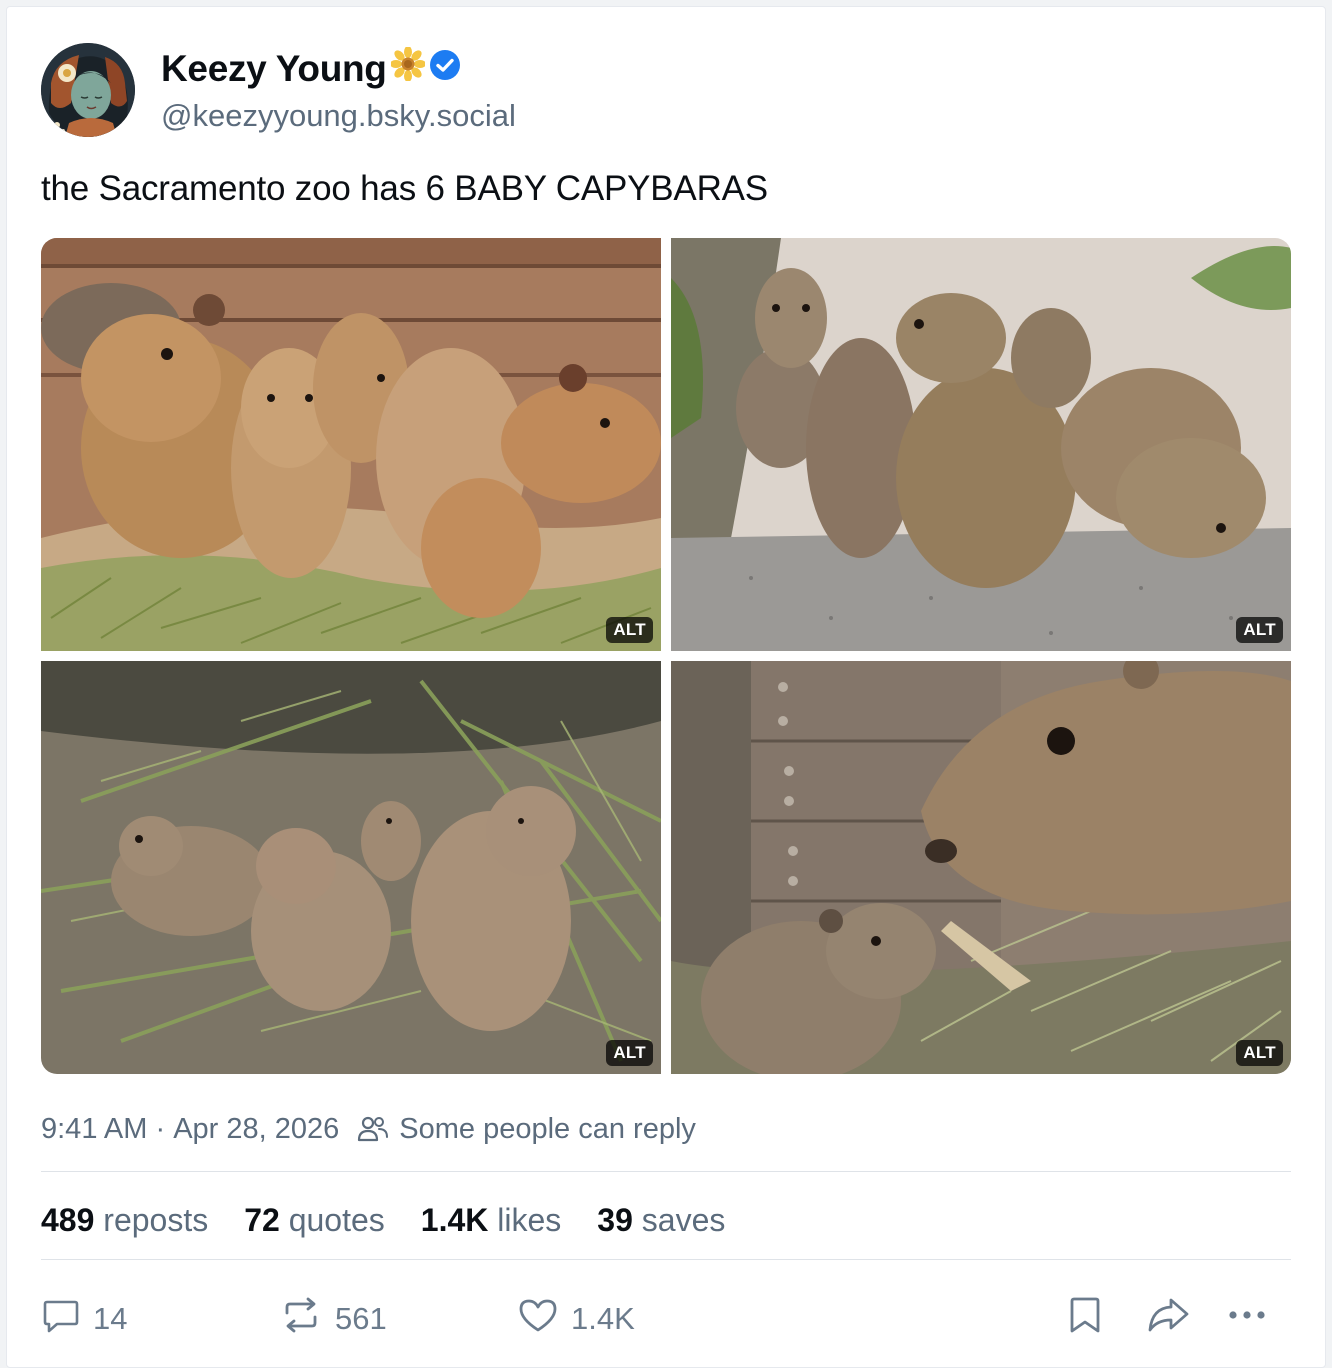 This screenshot has height=1368, width=1332. What do you see at coordinates (981, 444) in the screenshot?
I see `post-image-2: ALT` at bounding box center [981, 444].